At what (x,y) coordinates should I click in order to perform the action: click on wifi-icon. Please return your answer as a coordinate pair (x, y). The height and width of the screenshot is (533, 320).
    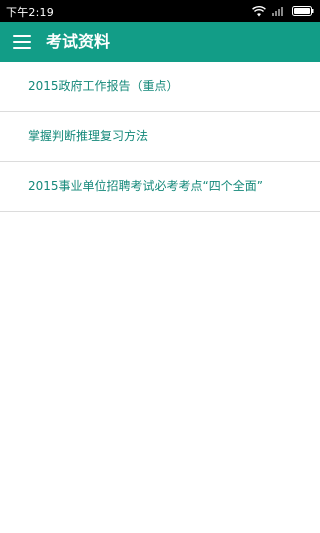
    Looking at the image, I should click on (259, 11).